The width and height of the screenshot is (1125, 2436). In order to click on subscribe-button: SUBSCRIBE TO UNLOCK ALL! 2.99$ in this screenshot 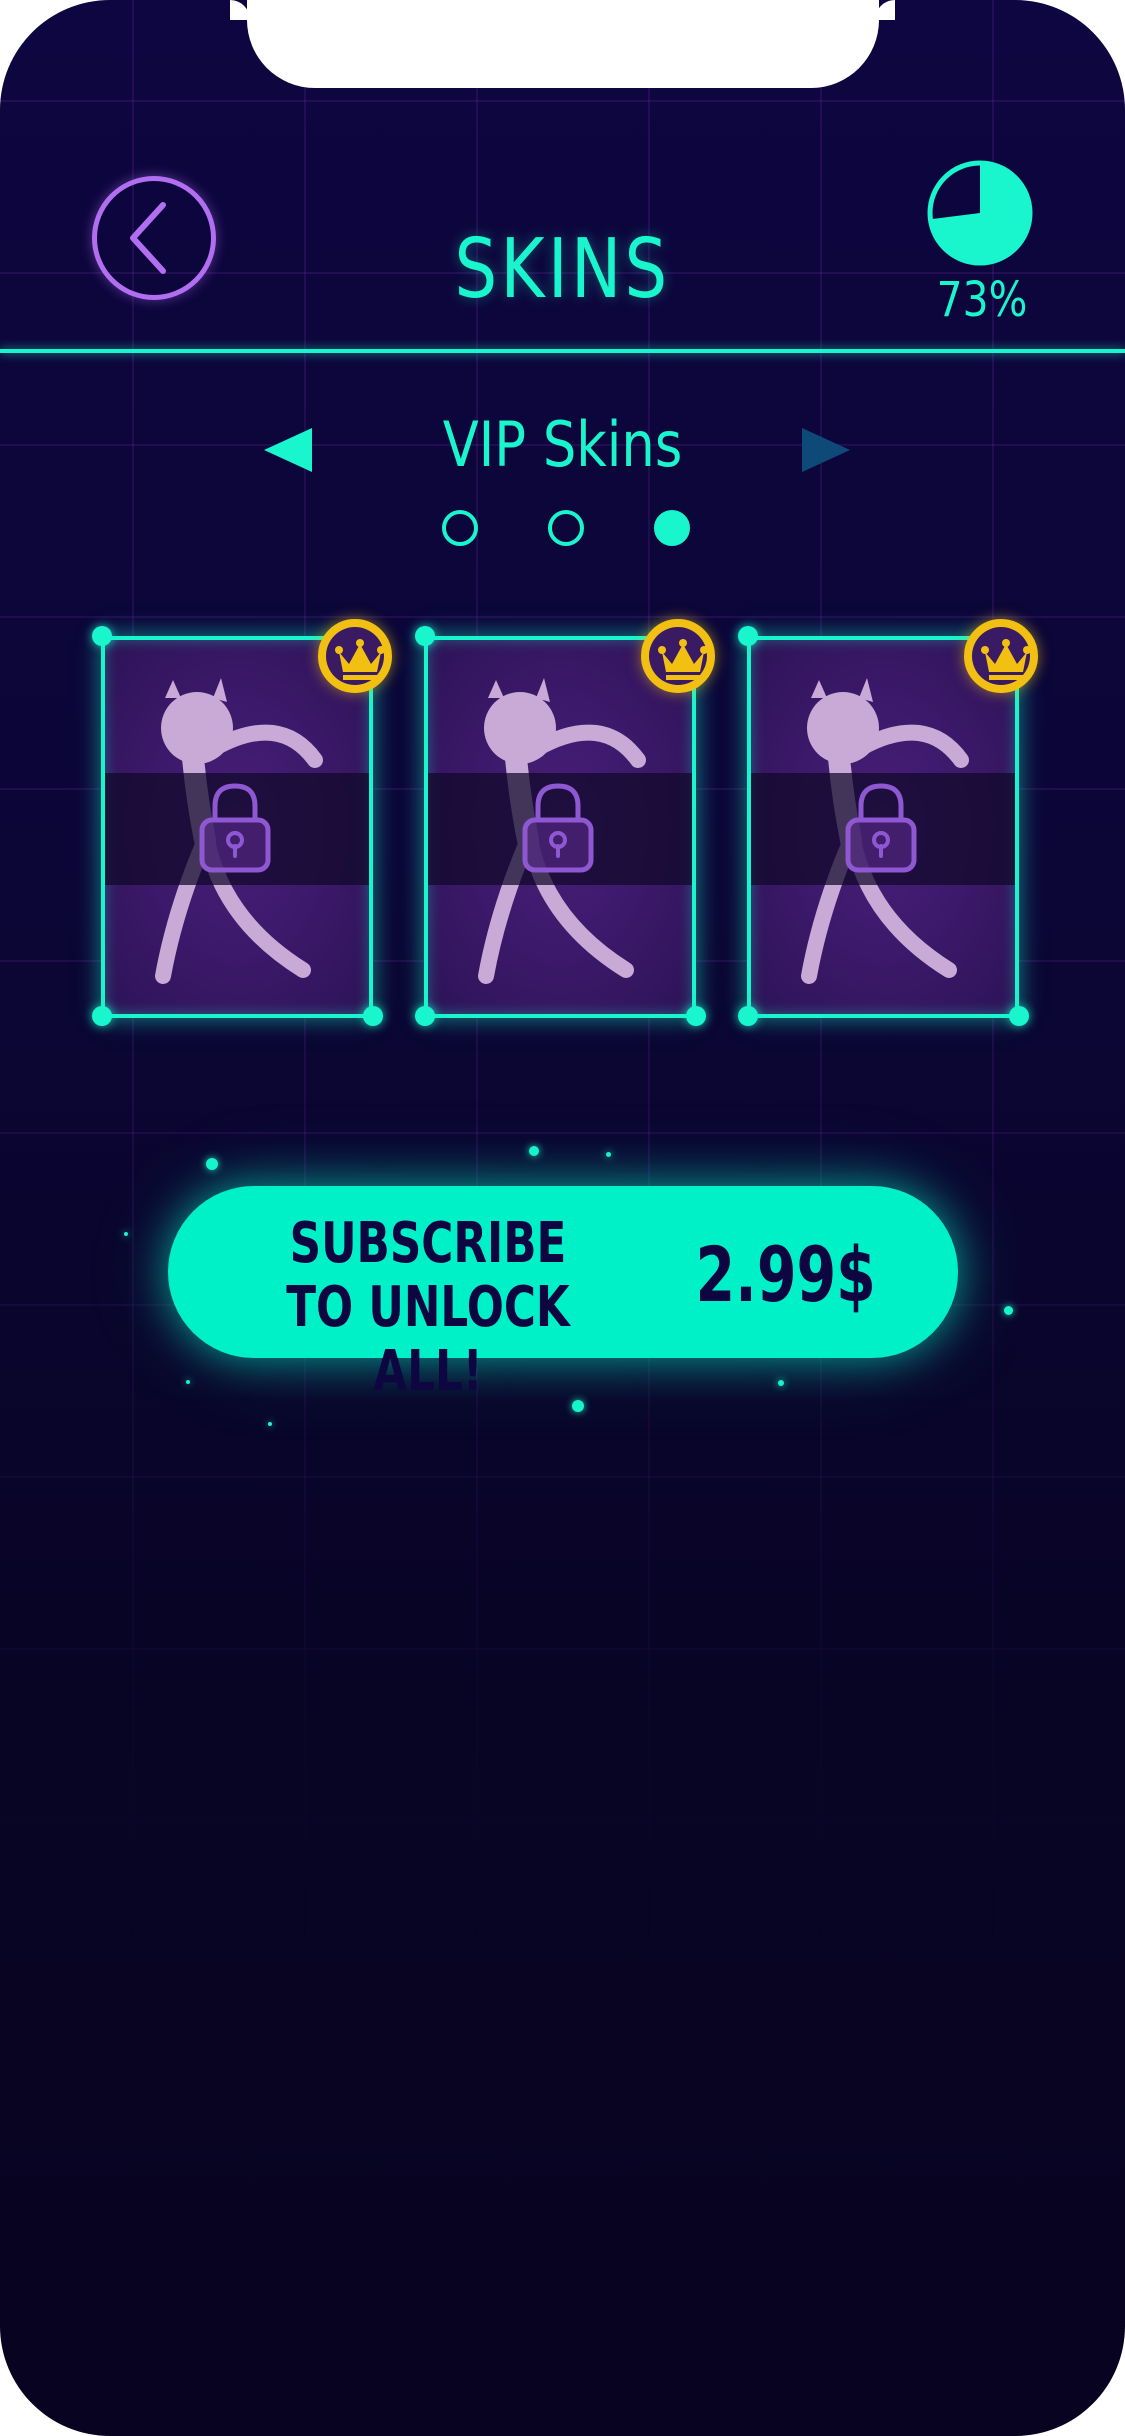, I will do `click(563, 1295)`.